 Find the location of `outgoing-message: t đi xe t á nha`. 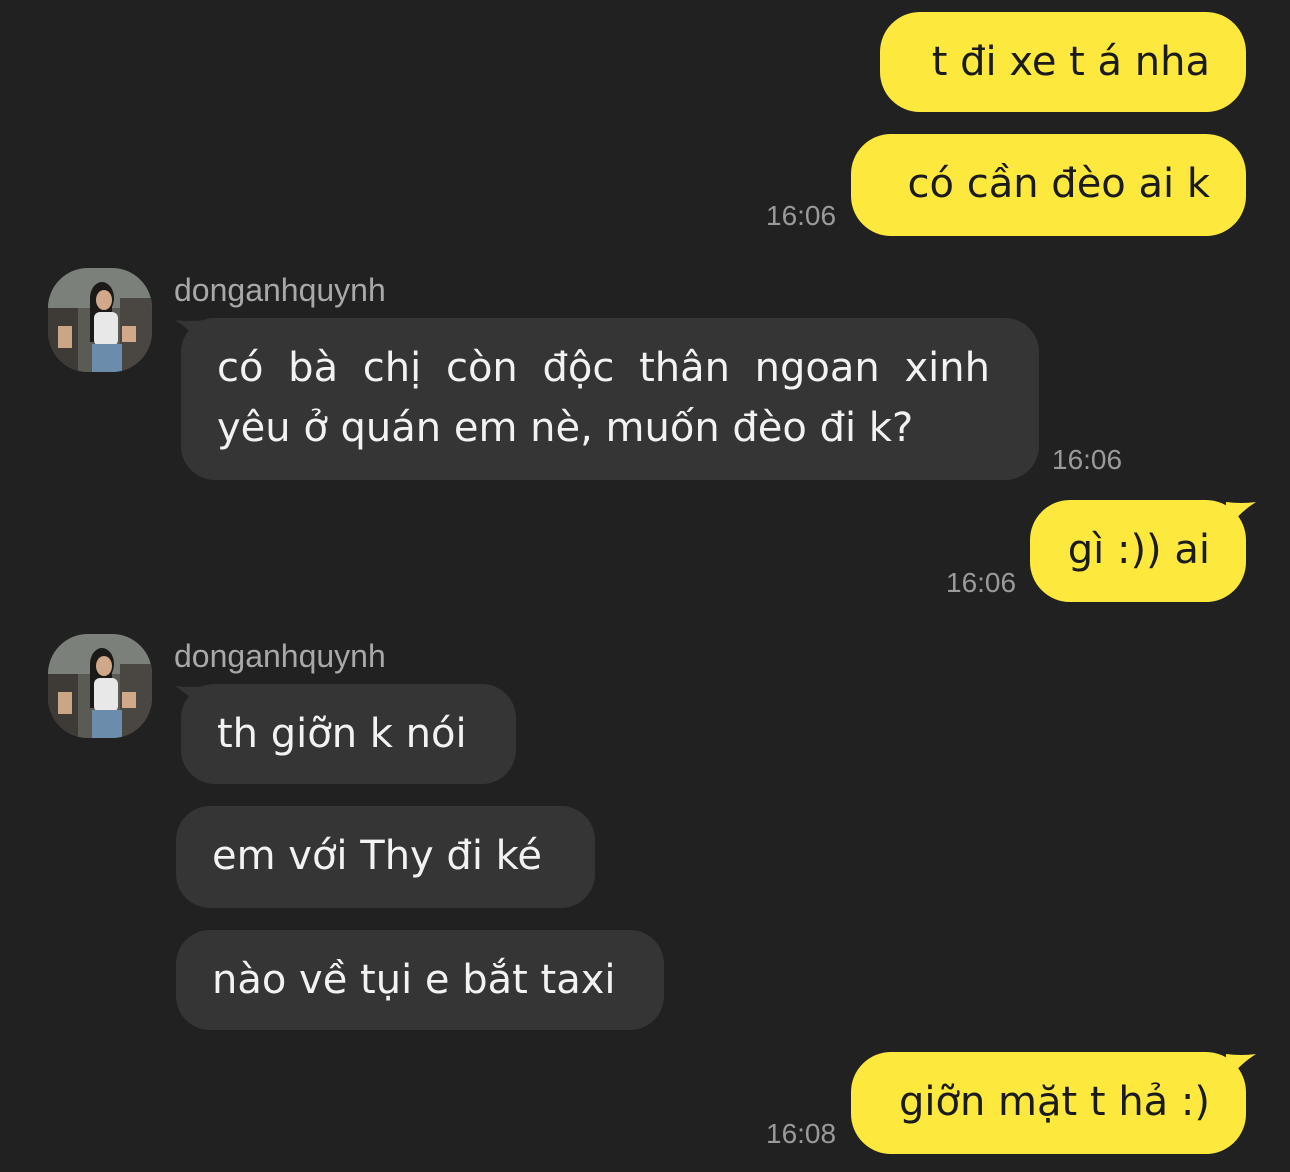

outgoing-message: t đi xe t á nha is located at coordinates (1063, 62).